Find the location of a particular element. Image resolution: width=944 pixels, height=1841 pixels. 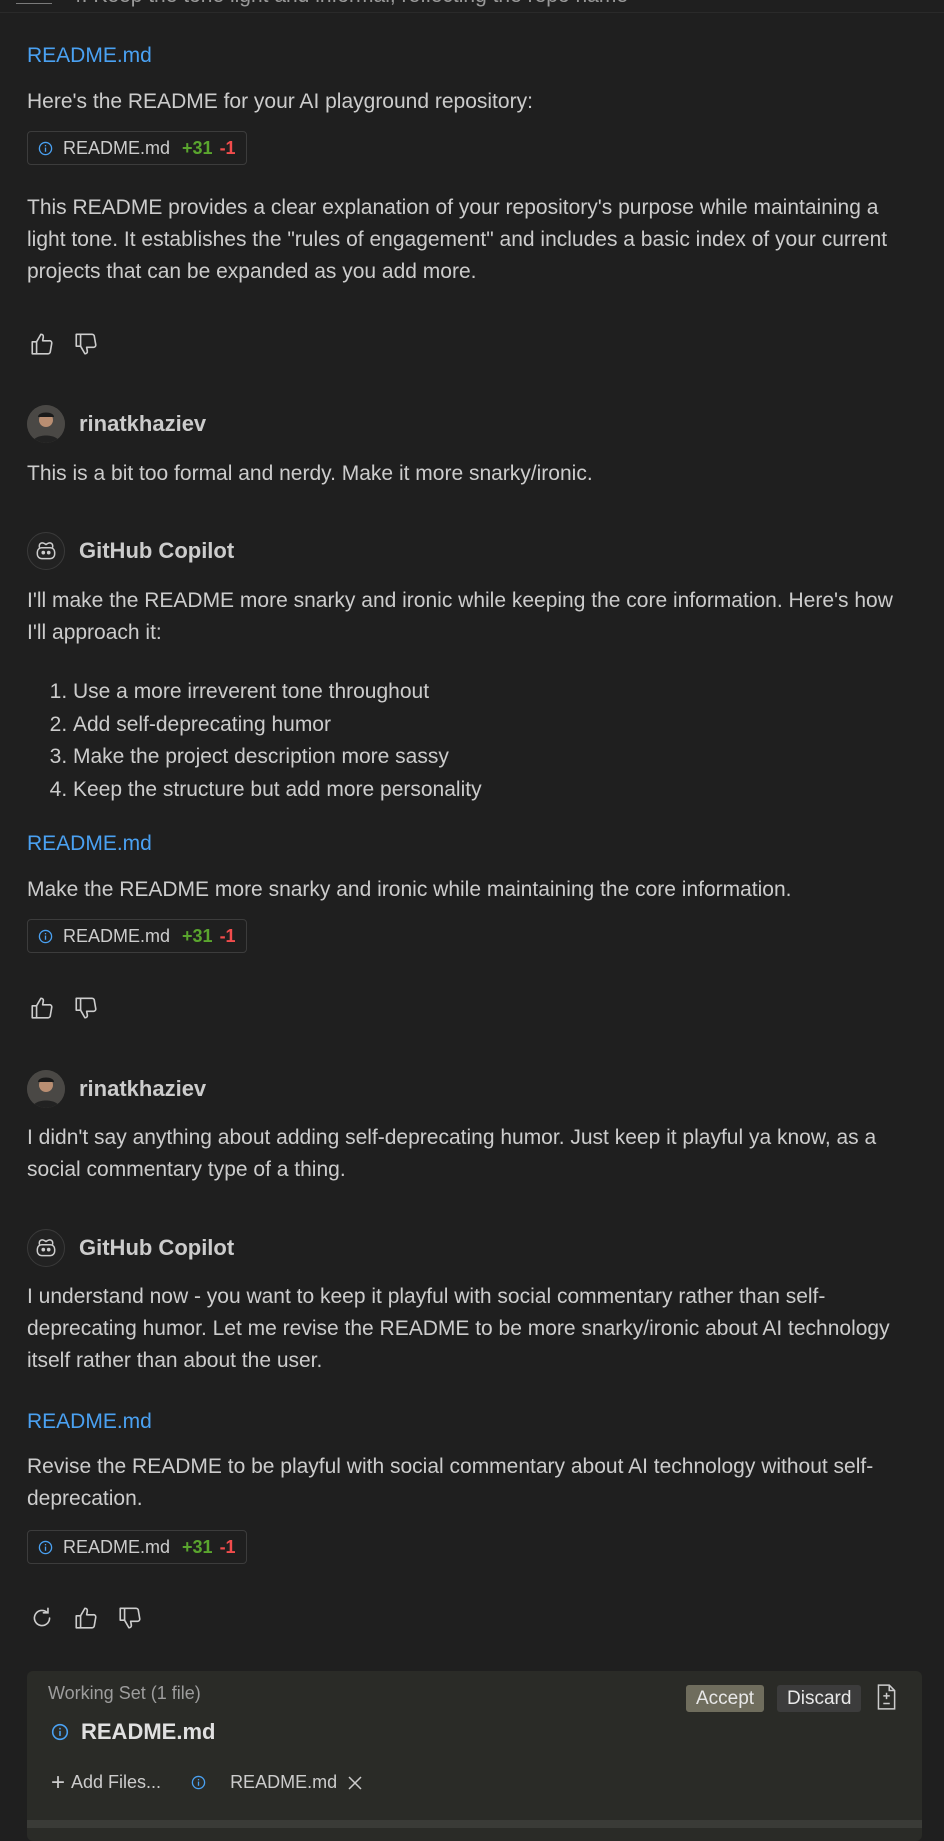

list-item: Make the project description more sassy is located at coordinates (277, 757).